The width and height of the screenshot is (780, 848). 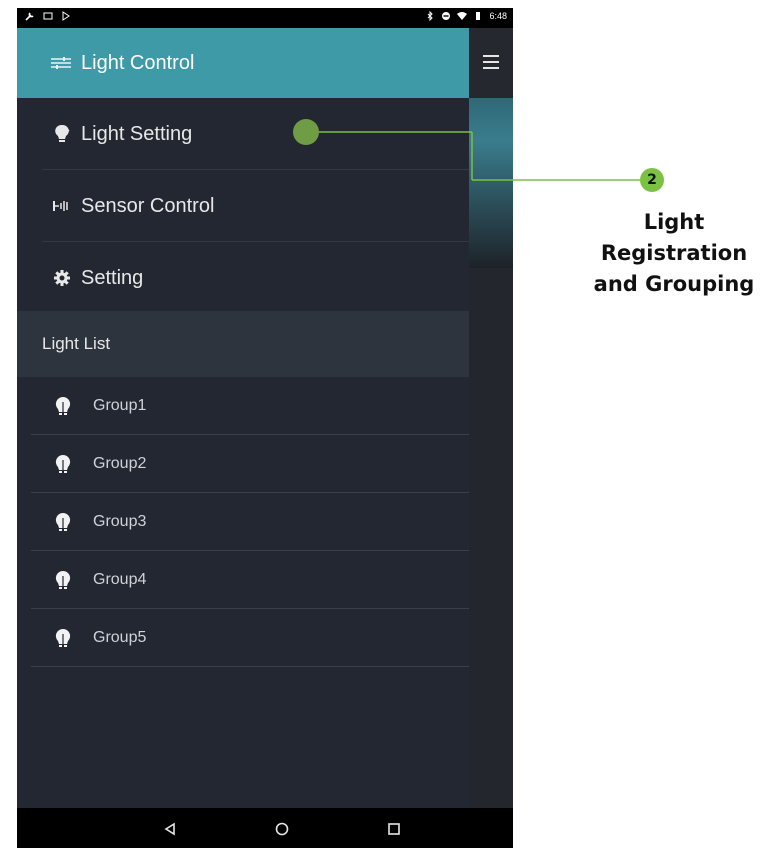 I want to click on callout-line-2: Registration, so click(x=674, y=253).